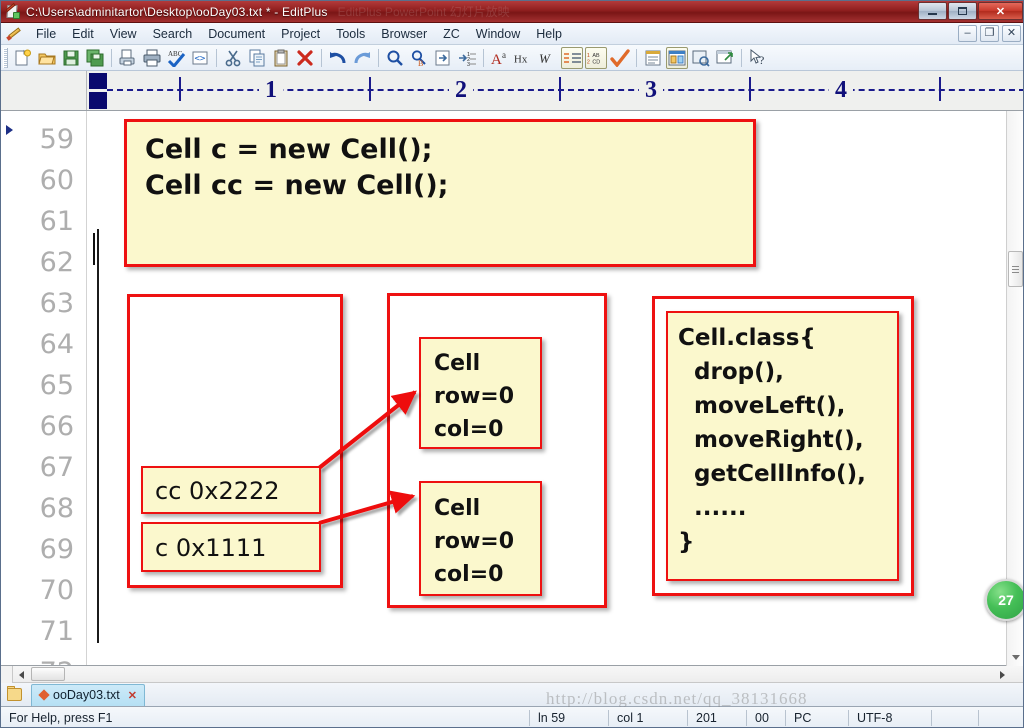  I want to click on delete-icon, so click(305, 58).